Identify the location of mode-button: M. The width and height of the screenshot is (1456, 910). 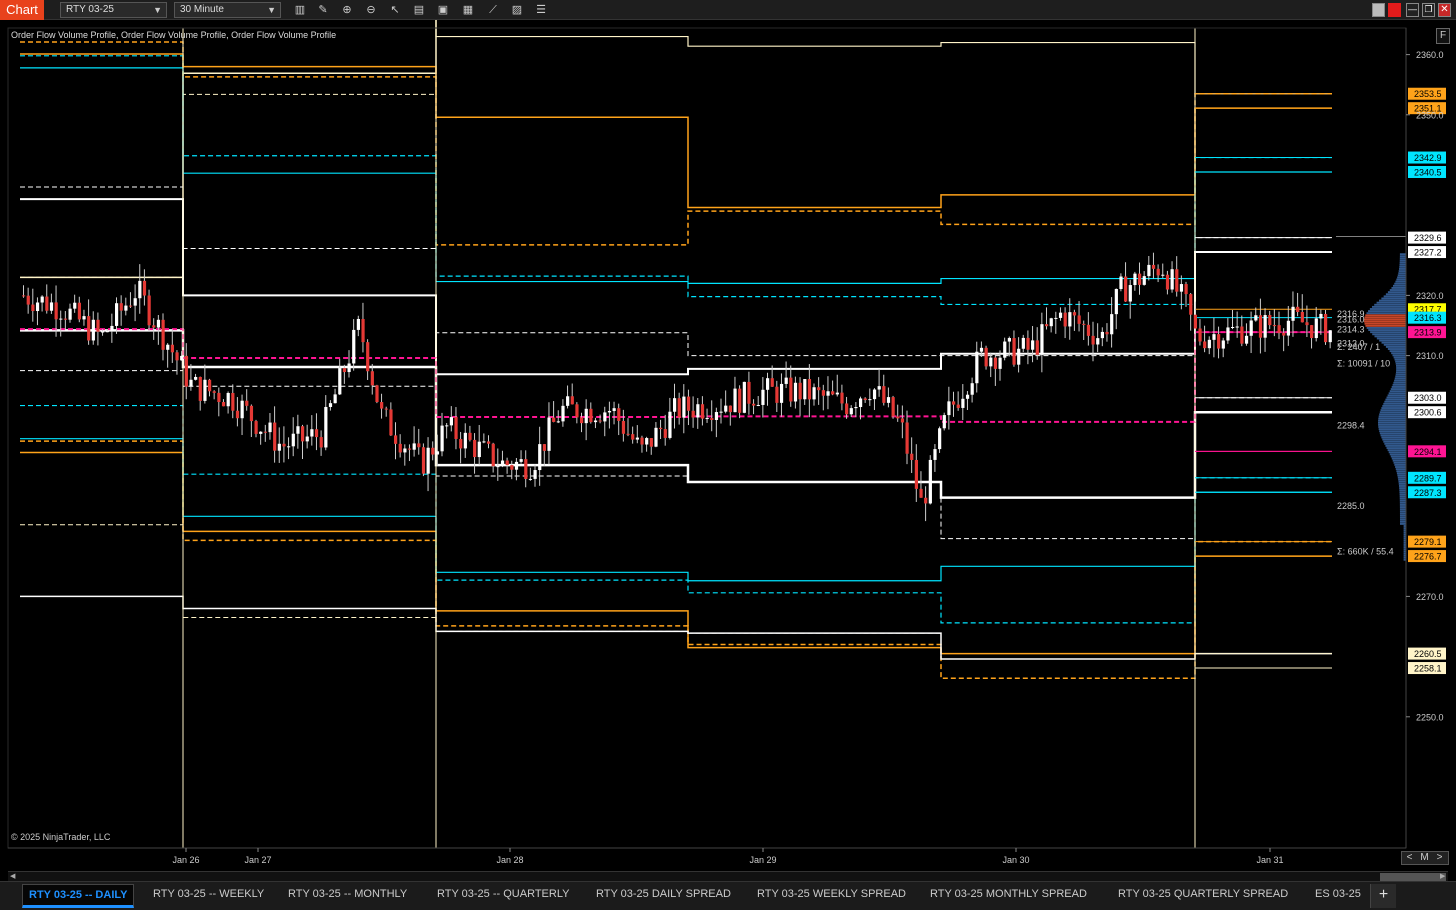
(1424, 858).